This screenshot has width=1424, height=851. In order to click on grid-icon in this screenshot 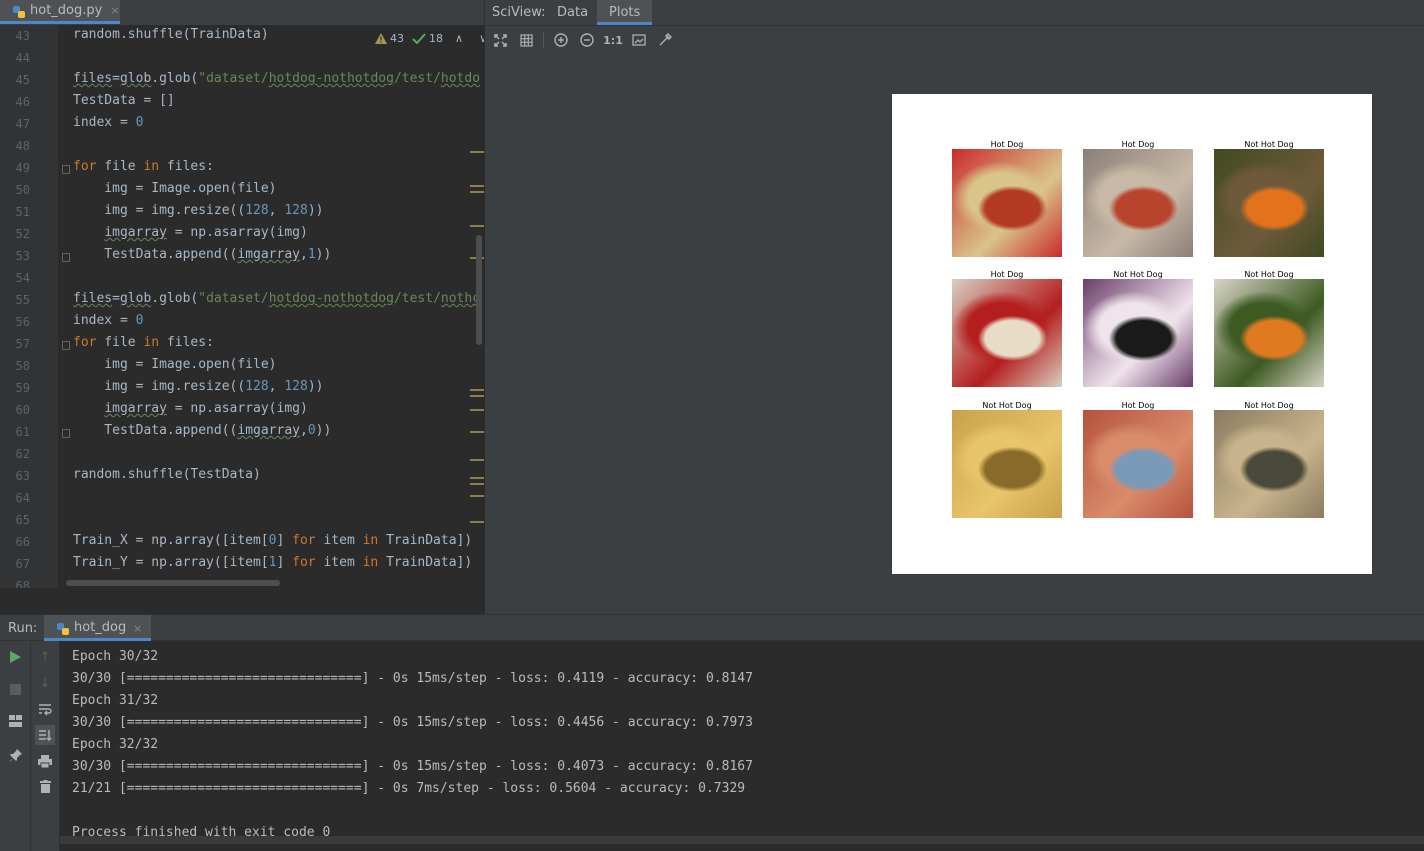, I will do `click(526, 40)`.